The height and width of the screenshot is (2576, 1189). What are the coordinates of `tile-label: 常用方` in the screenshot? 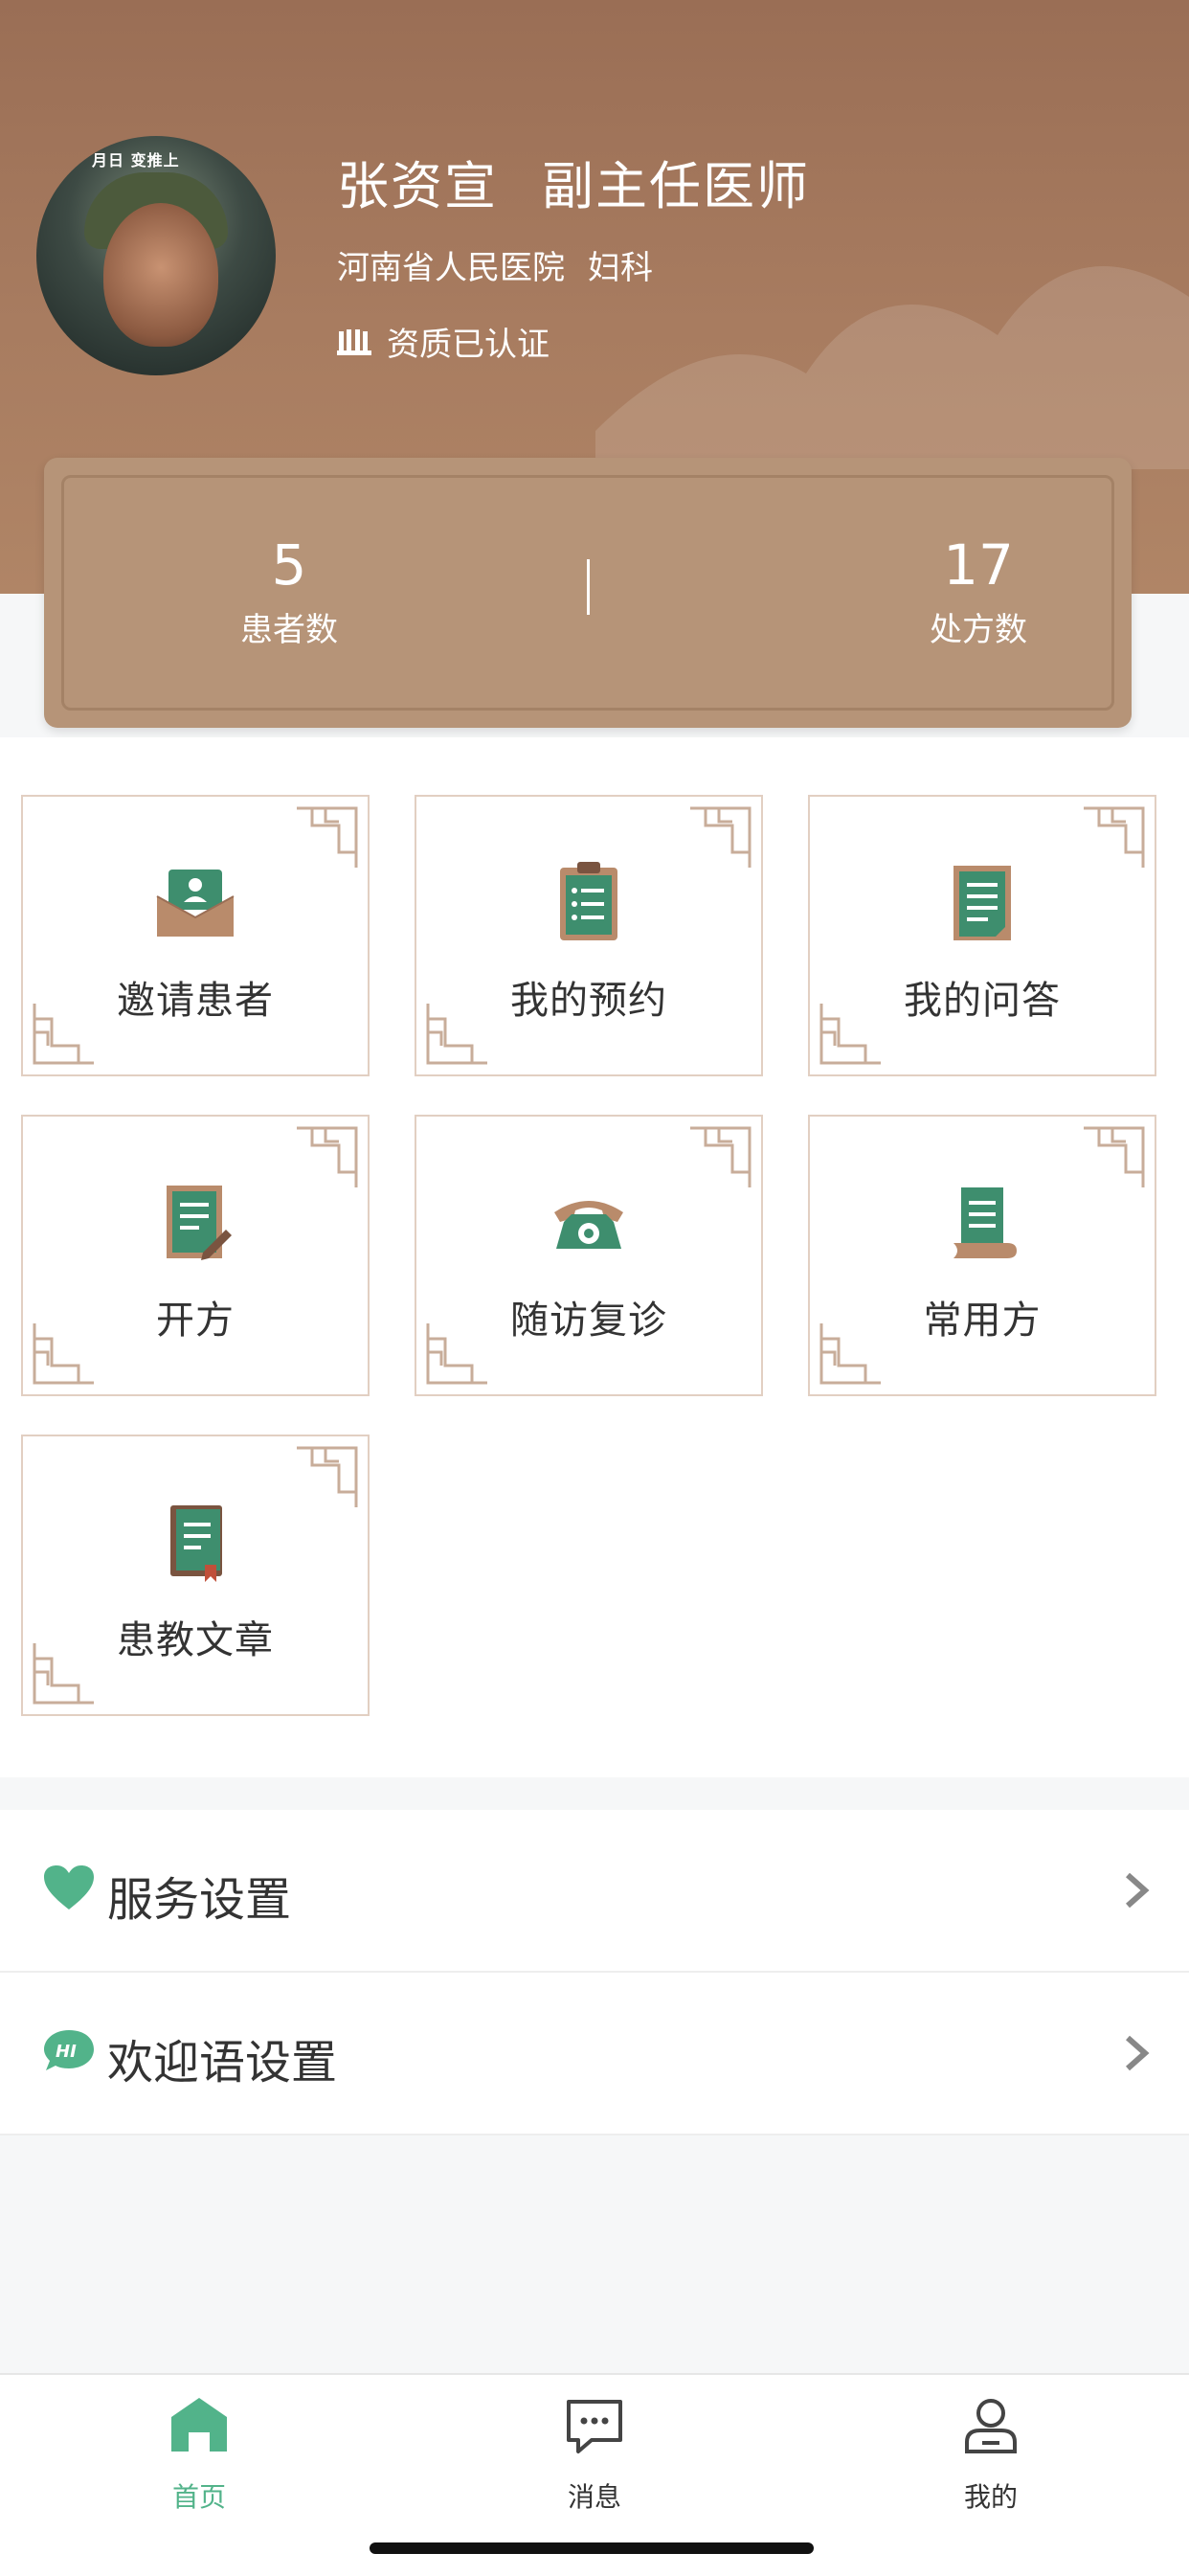 It's located at (982, 1321).